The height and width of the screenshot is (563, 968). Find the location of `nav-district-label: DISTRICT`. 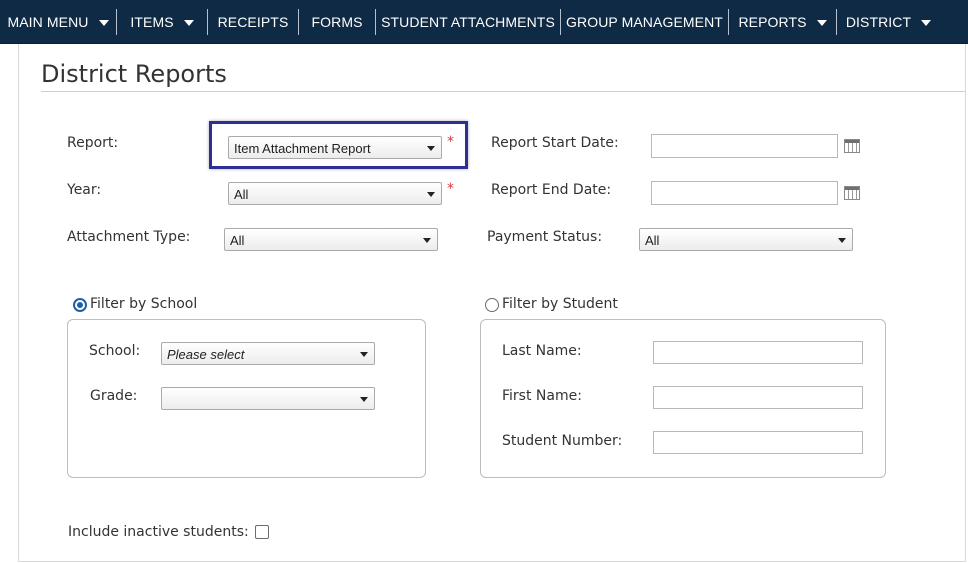

nav-district-label: DISTRICT is located at coordinates (878, 21).